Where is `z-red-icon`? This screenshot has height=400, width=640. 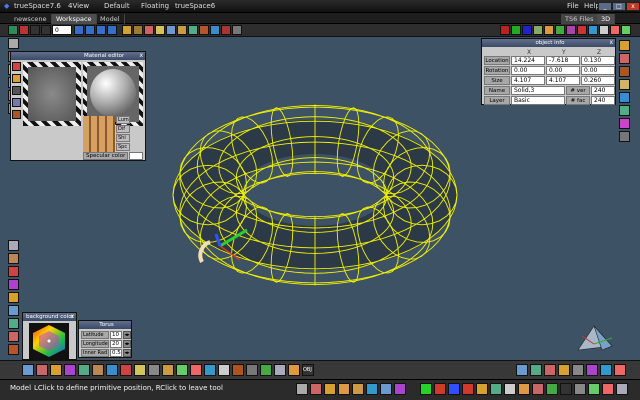 z-red-icon is located at coordinates (468, 389).